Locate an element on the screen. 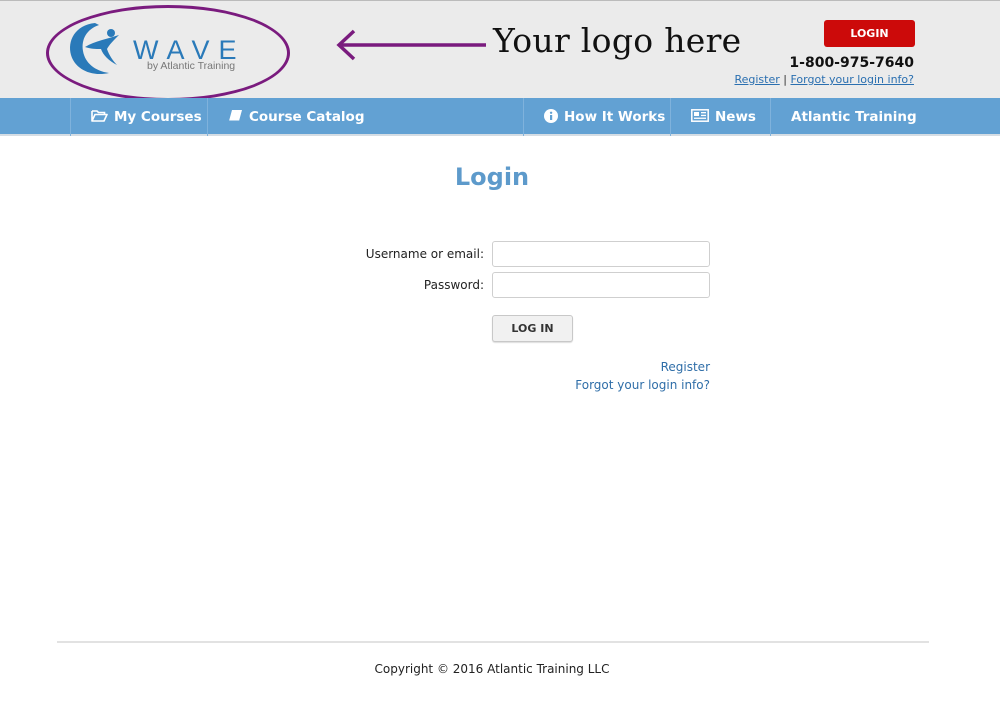  forgot-login-link: Forgot your login info? is located at coordinates (642, 385).